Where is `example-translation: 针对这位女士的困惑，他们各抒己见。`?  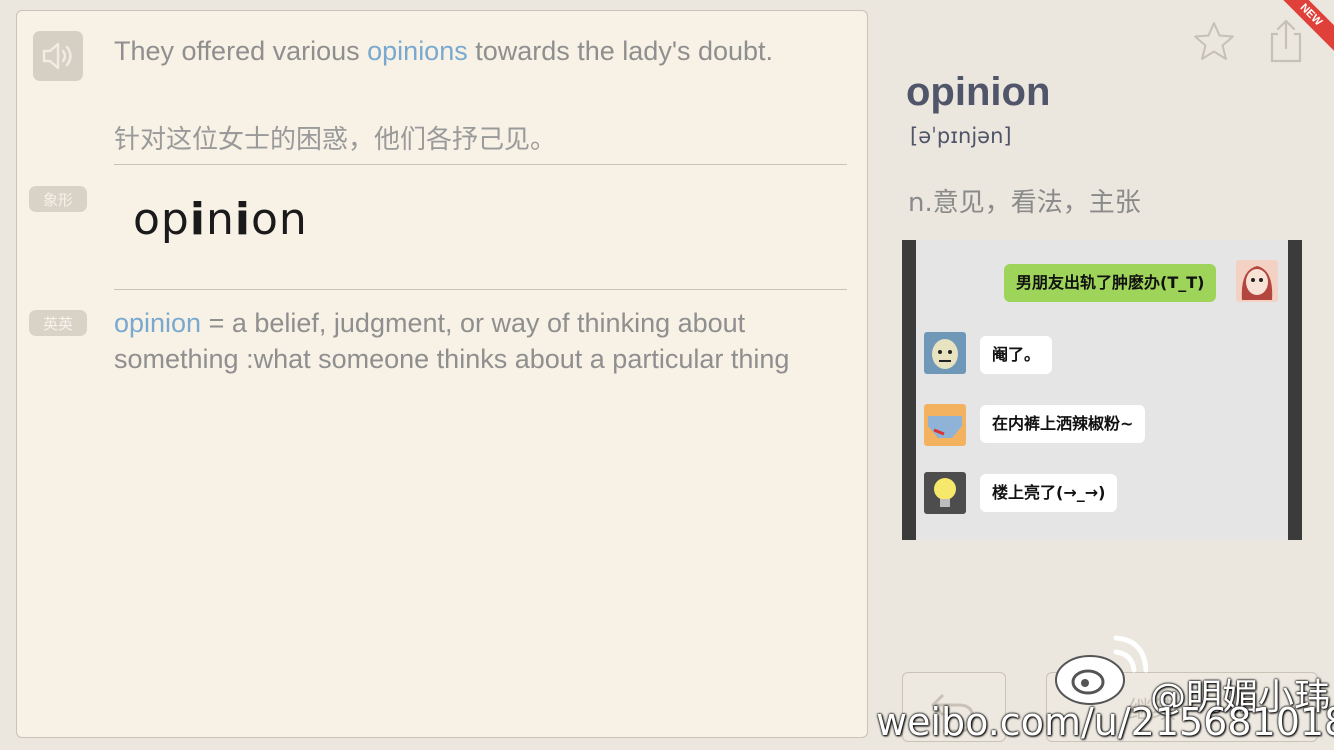
example-translation: 针对这位女士的困惑，他们各抒己见。 is located at coordinates (335, 140).